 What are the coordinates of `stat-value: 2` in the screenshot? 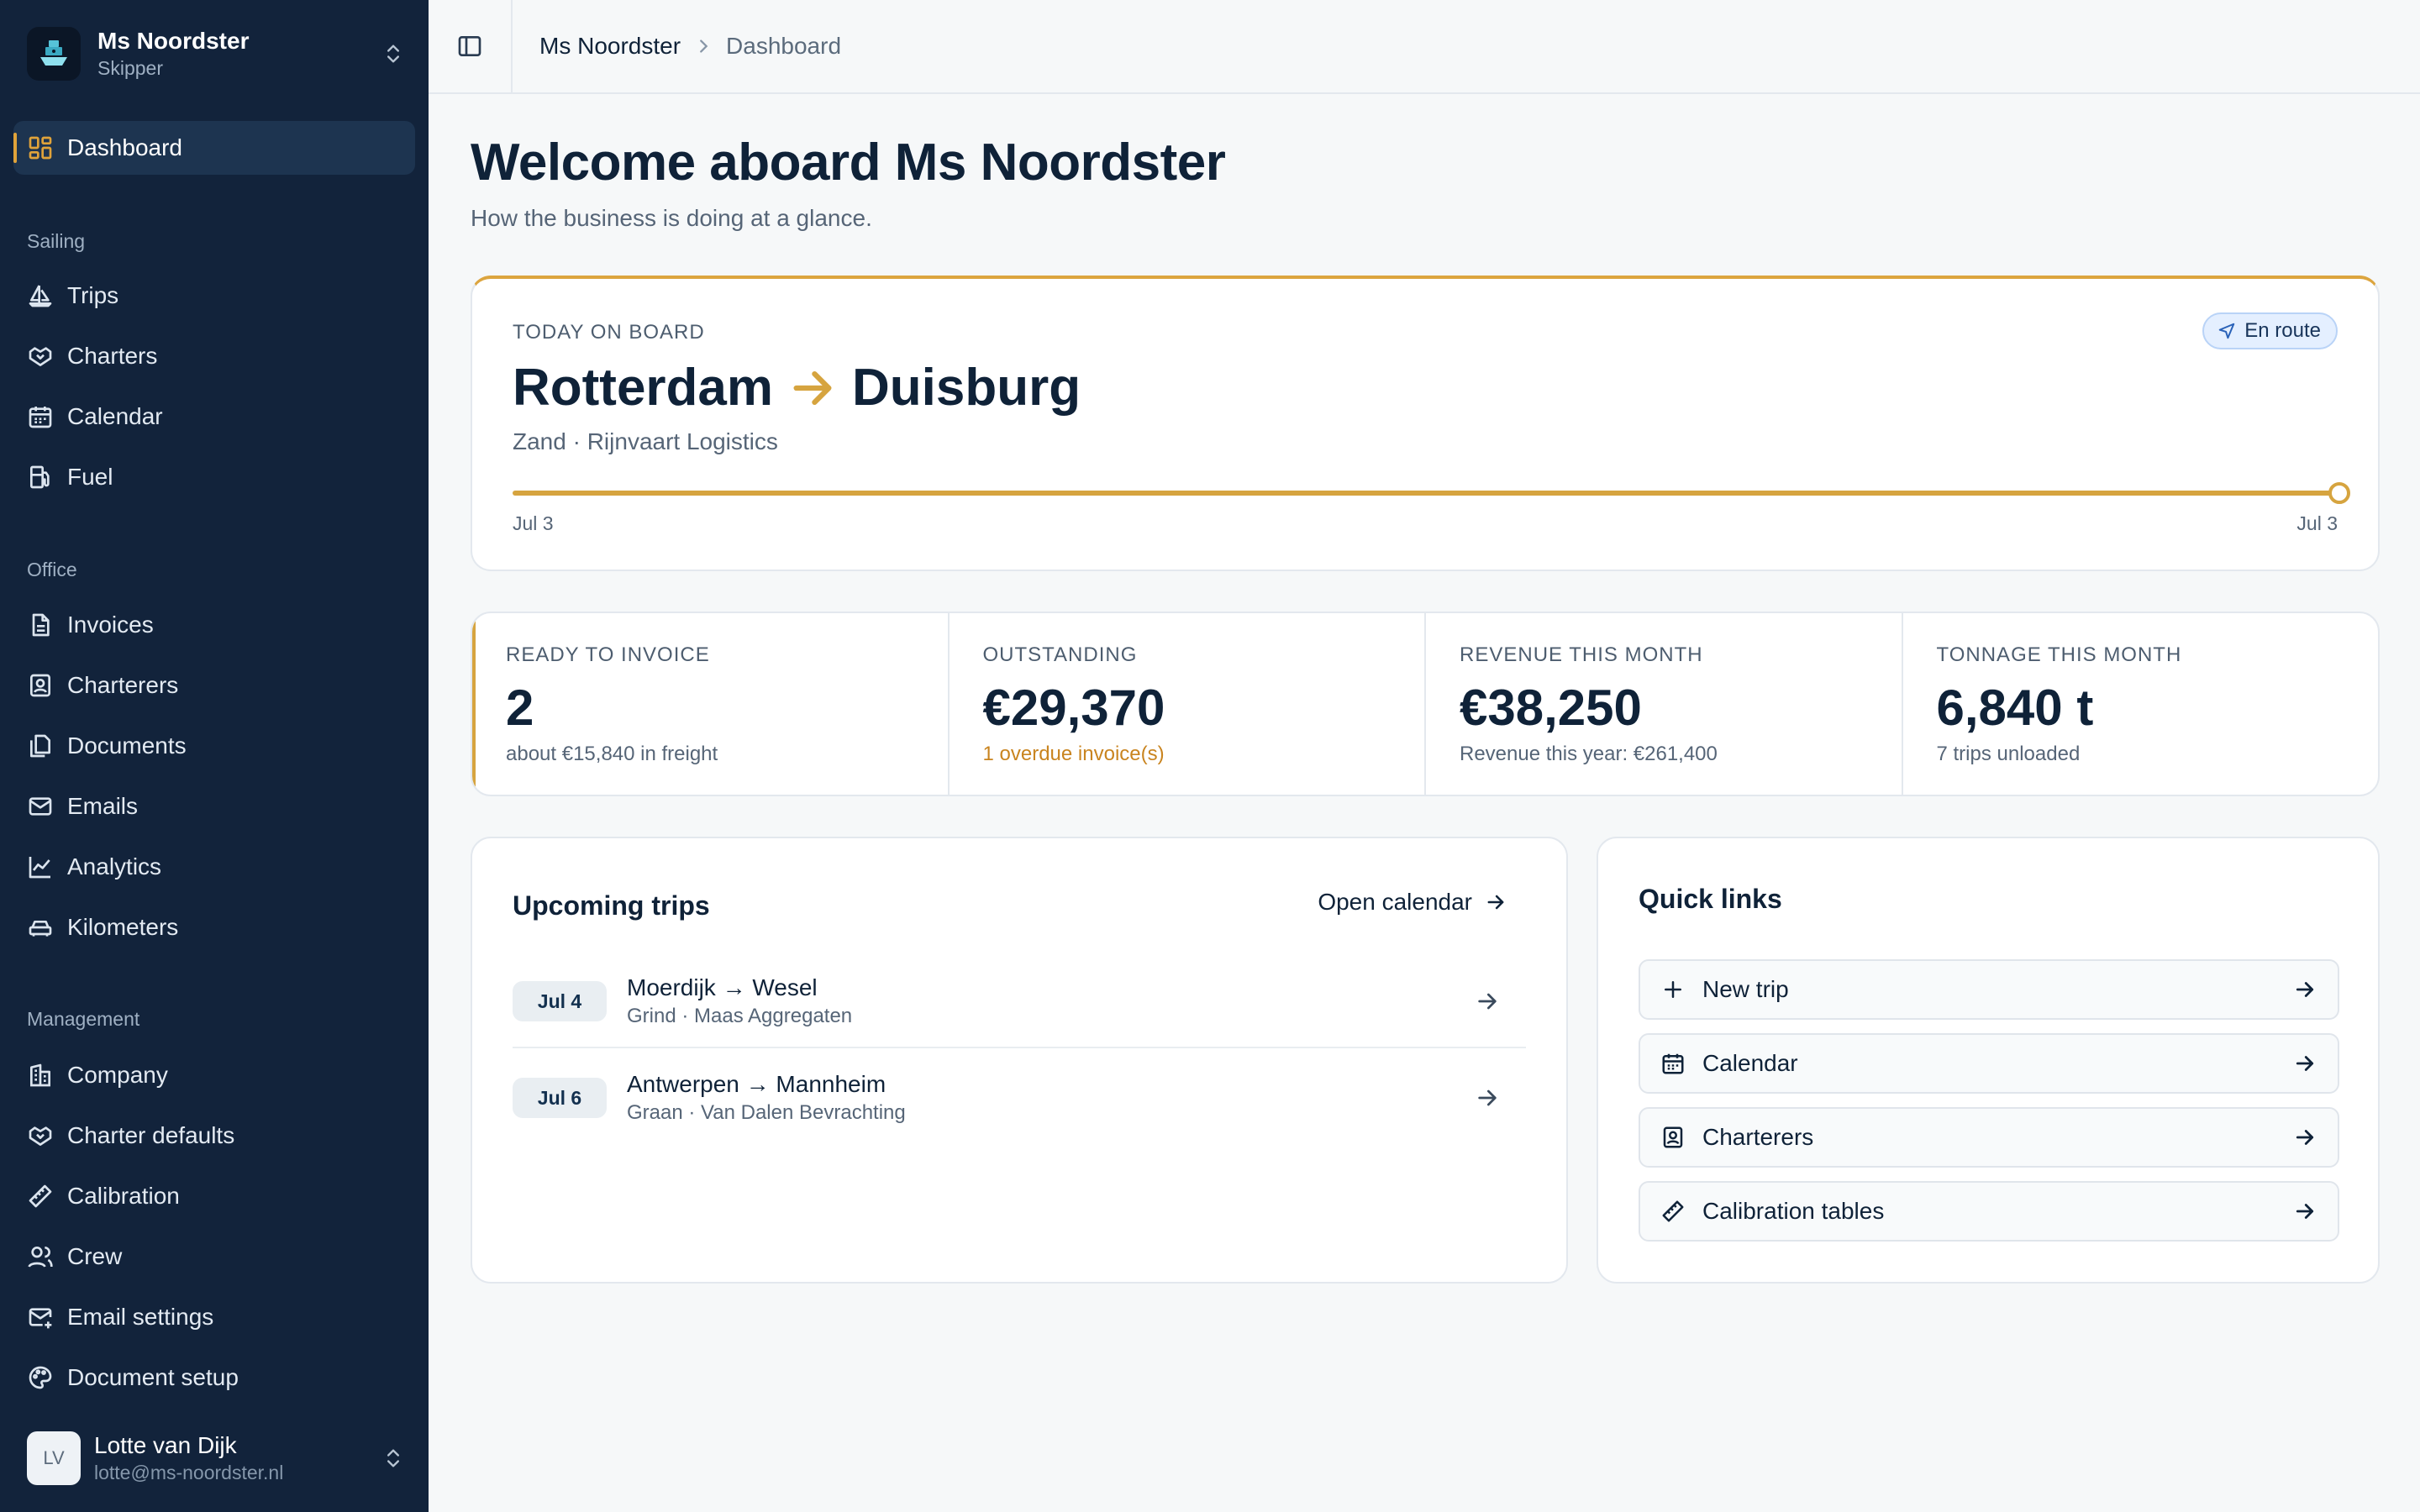 It's located at (520, 708).